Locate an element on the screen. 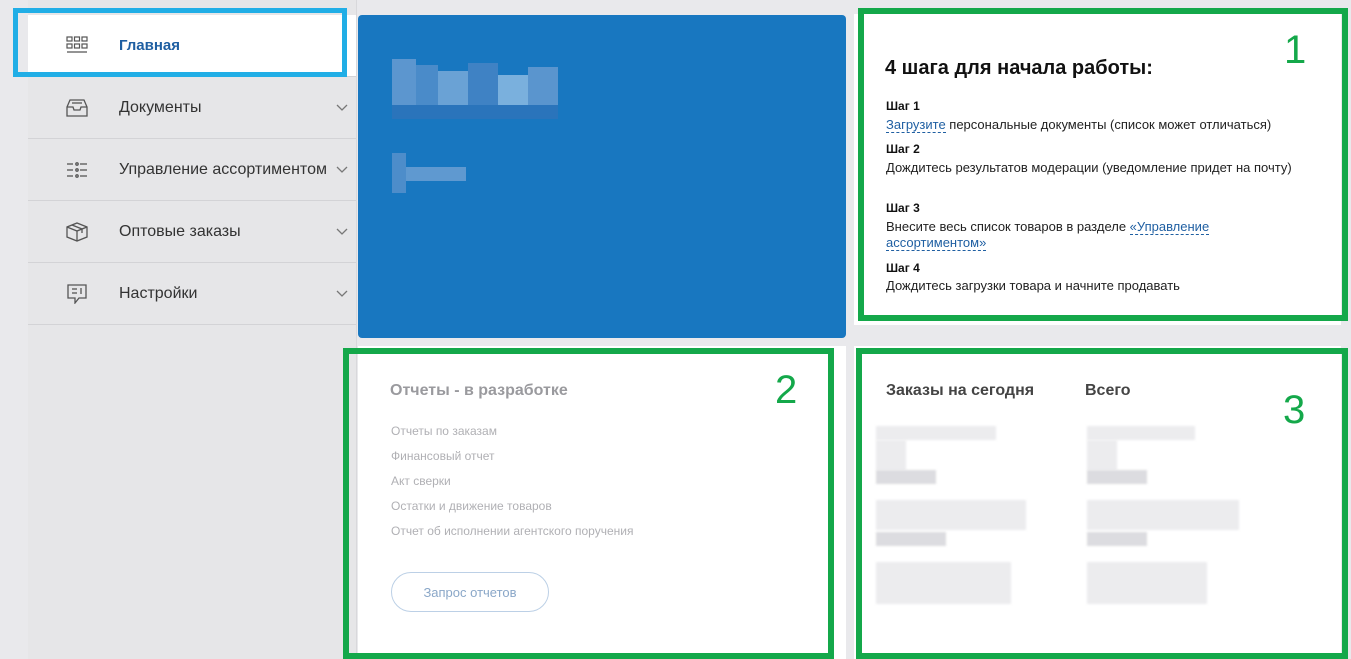 Image resolution: width=1351 pixels, height=659 pixels. orders-total-heading: Всего is located at coordinates (1108, 390).